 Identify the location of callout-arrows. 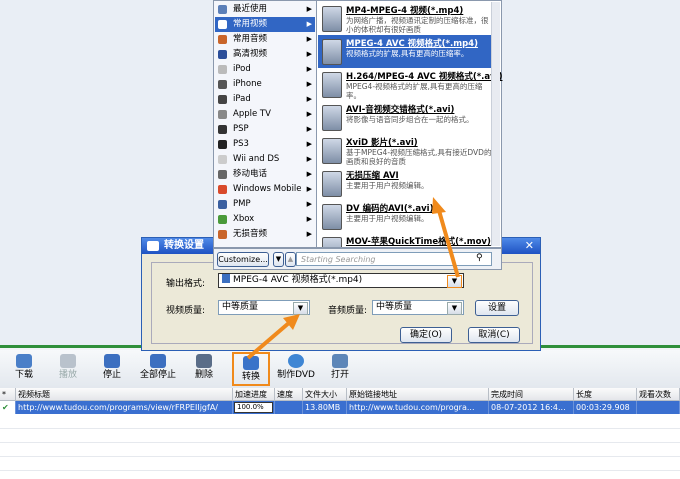
(353, 278).